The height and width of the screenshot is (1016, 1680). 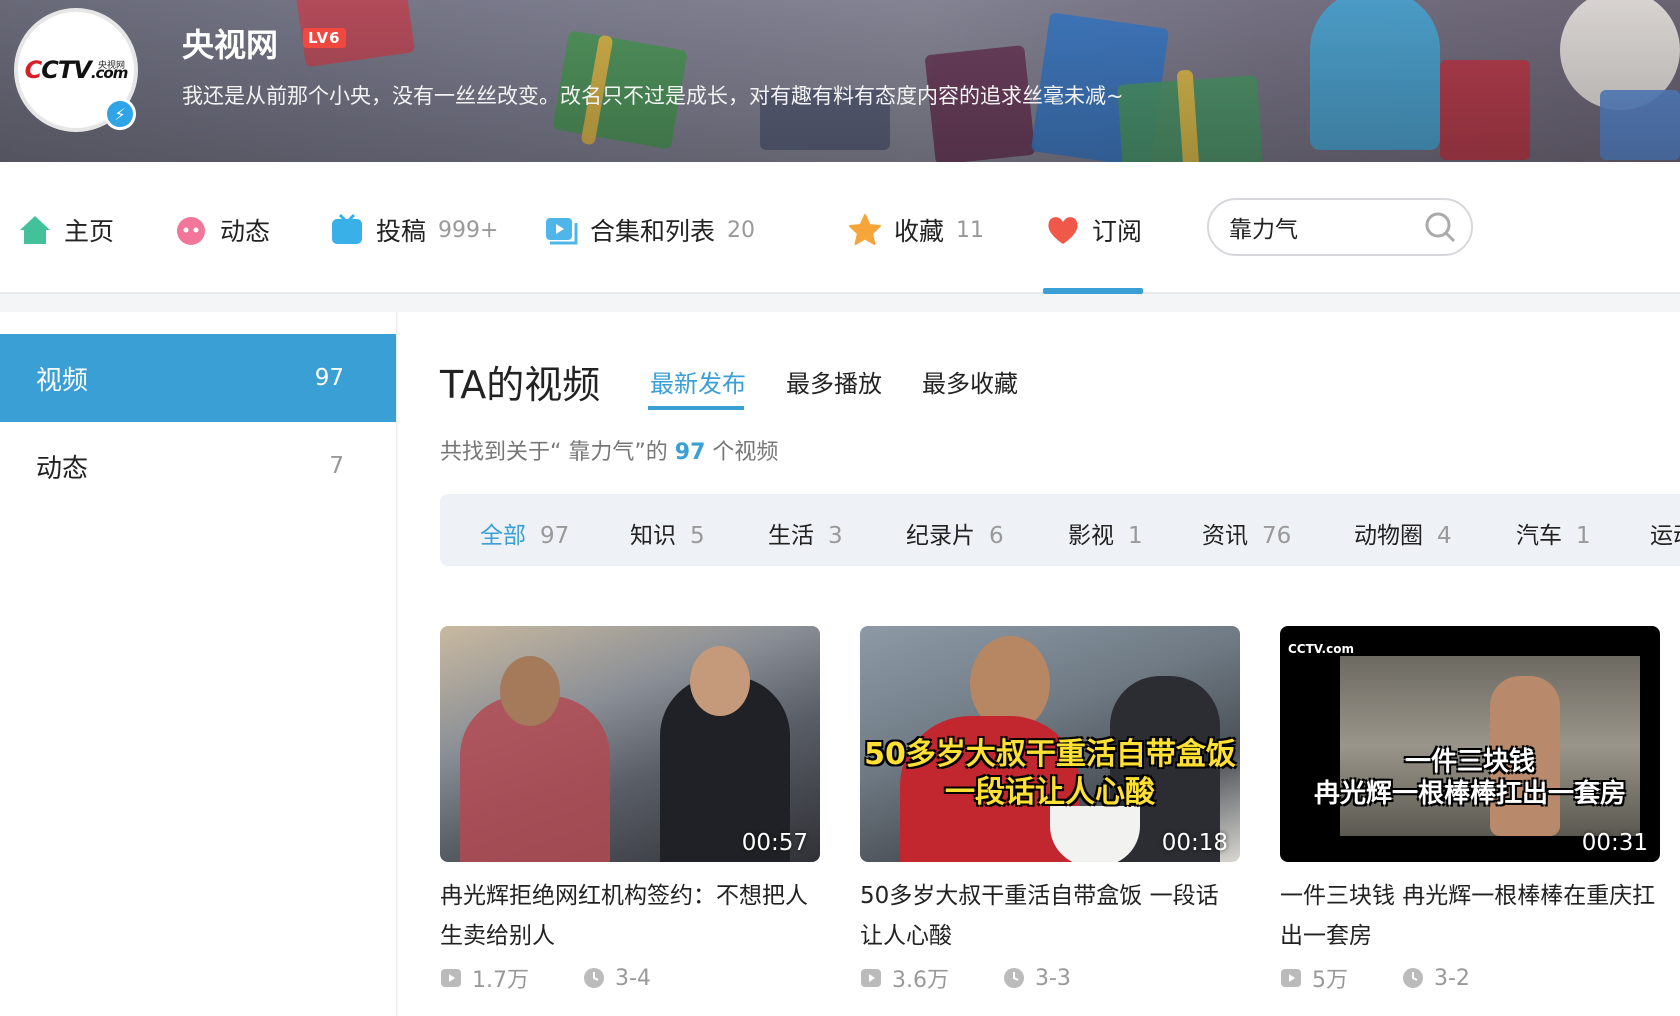 I want to click on page-title: TA的视频, so click(x=520, y=385).